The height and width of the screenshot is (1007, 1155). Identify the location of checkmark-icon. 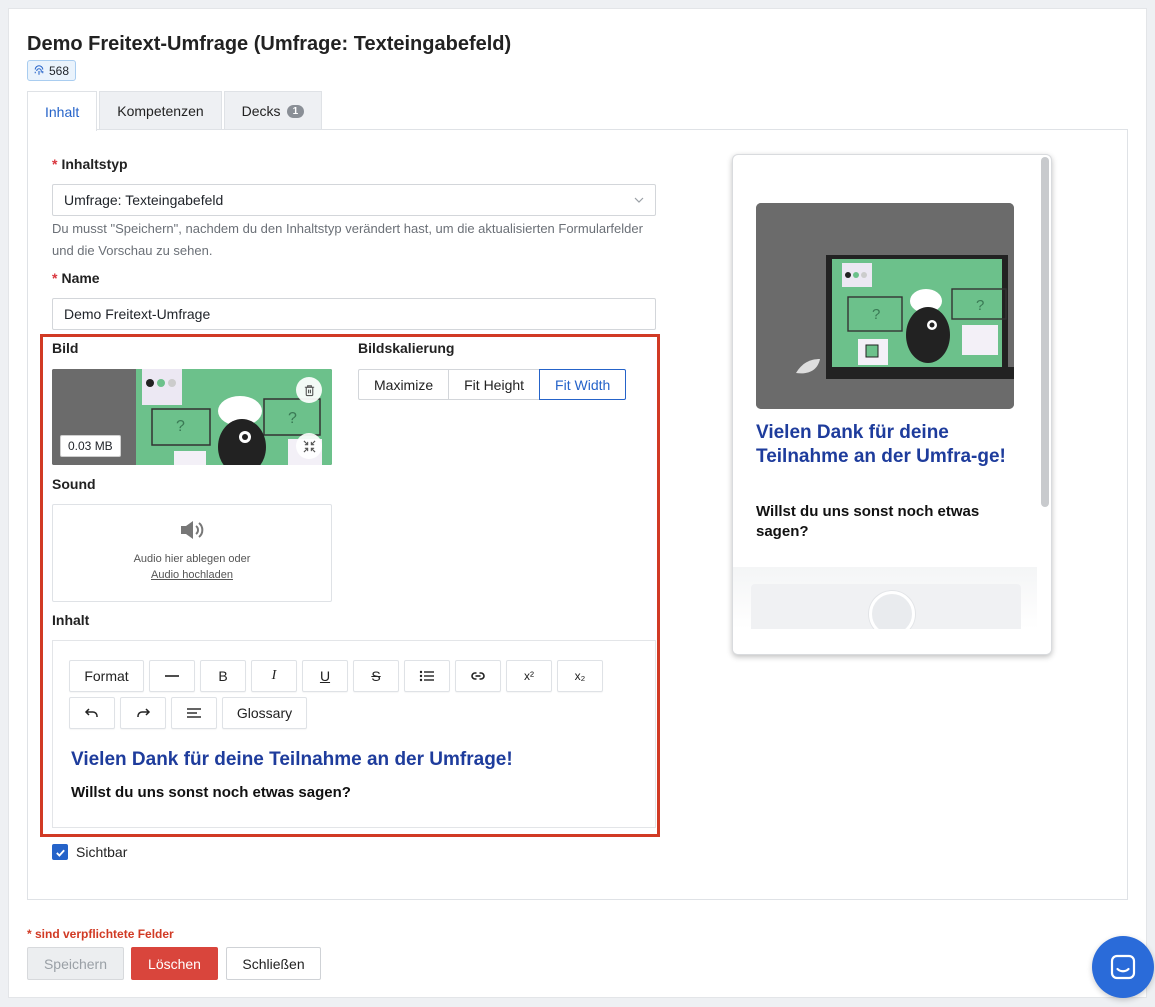
(60, 853).